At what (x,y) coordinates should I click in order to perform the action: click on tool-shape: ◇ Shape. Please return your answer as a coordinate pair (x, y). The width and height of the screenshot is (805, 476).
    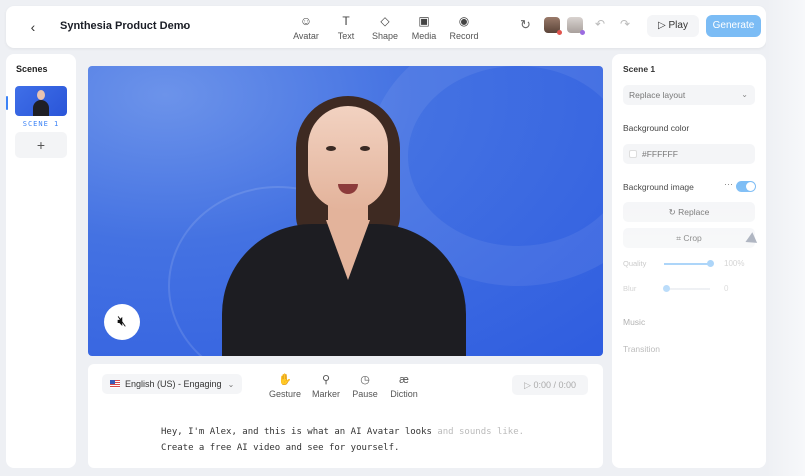
    Looking at the image, I should click on (385, 27).